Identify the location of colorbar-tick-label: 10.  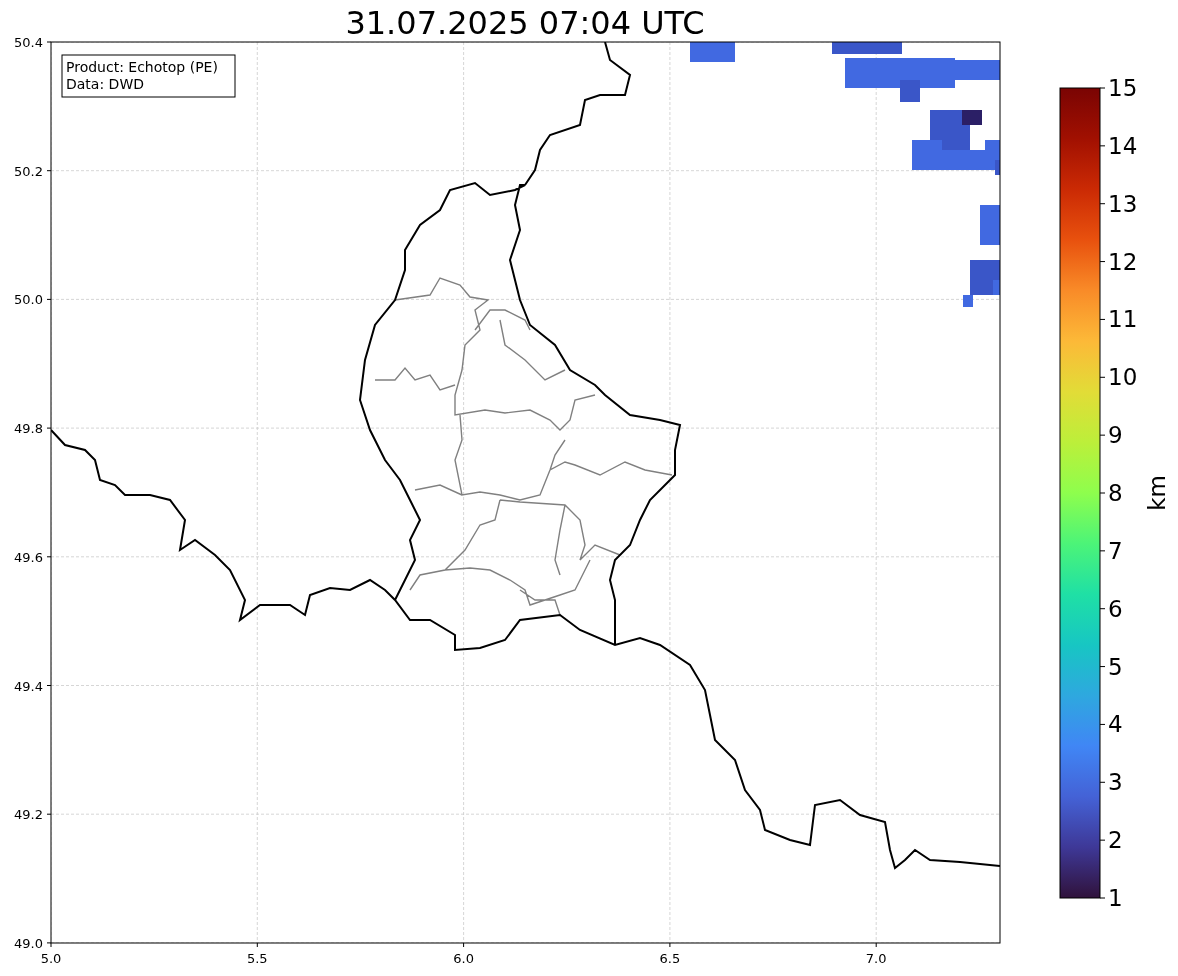
(1123, 377).